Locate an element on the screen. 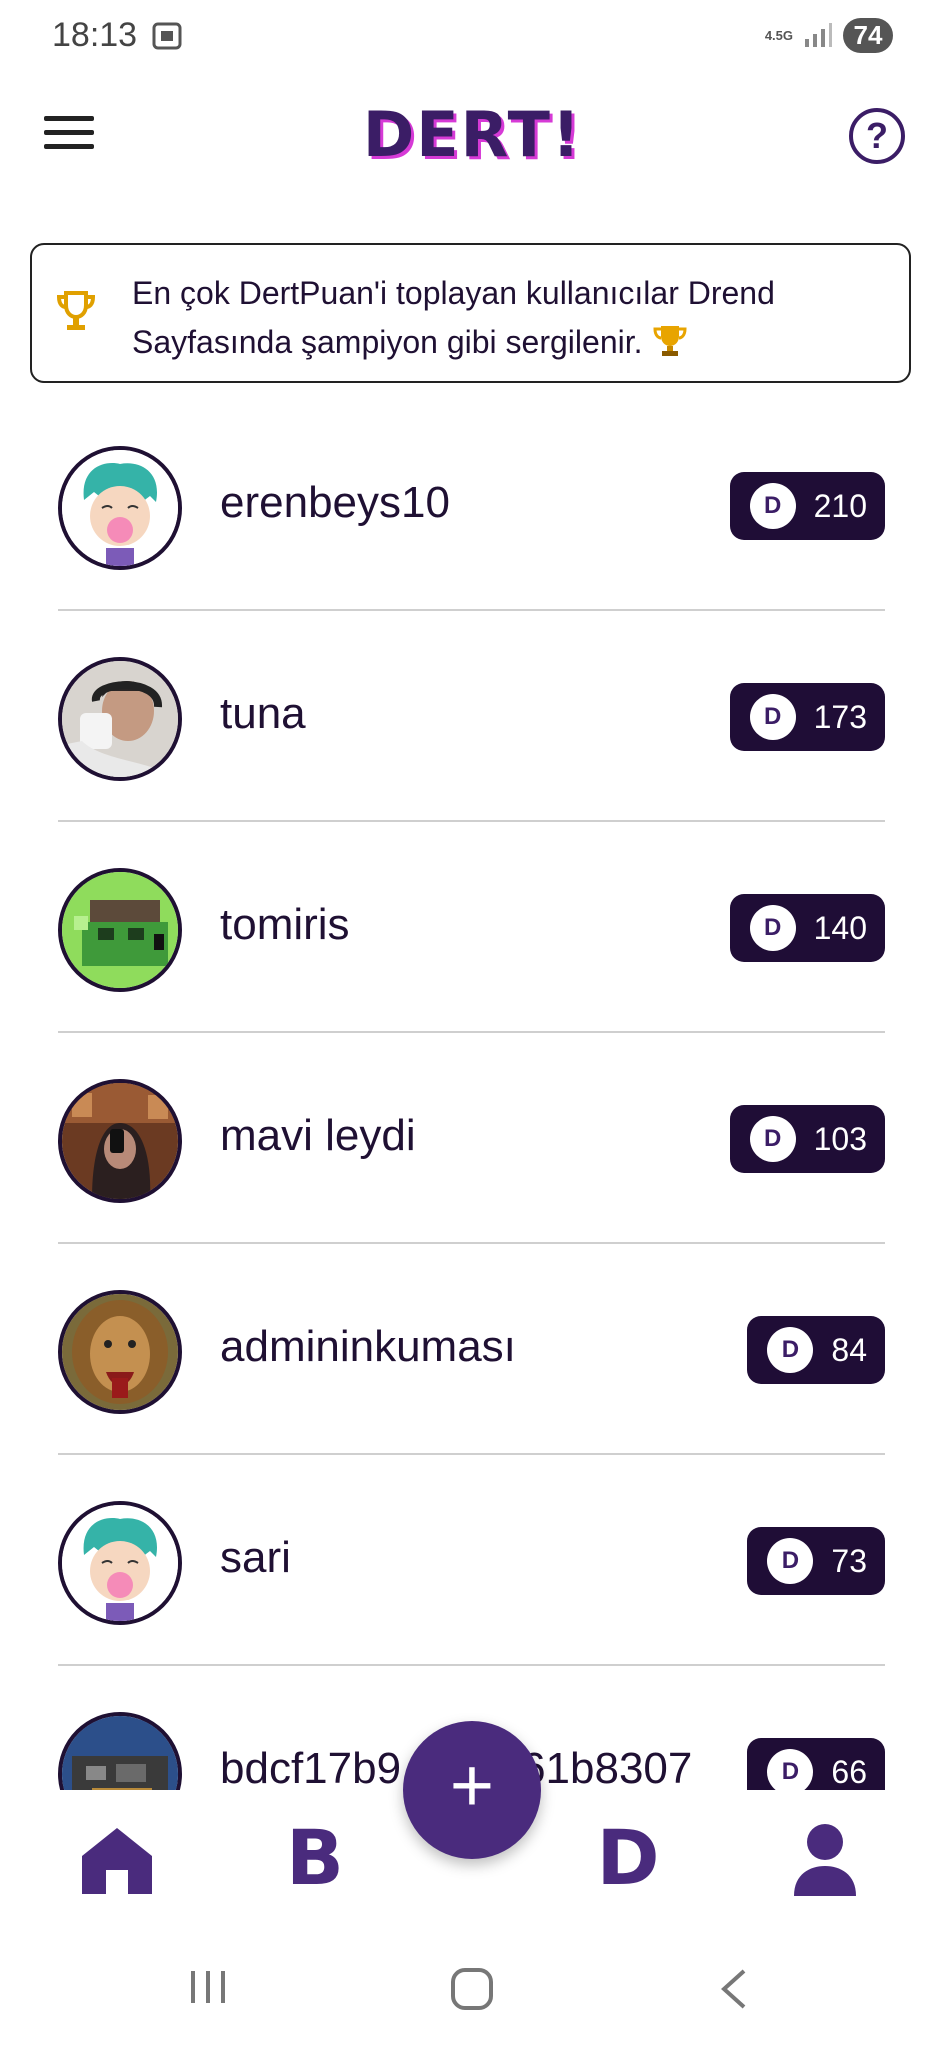 This screenshot has width=945, height=2048. back-icon is located at coordinates (733, 1989).